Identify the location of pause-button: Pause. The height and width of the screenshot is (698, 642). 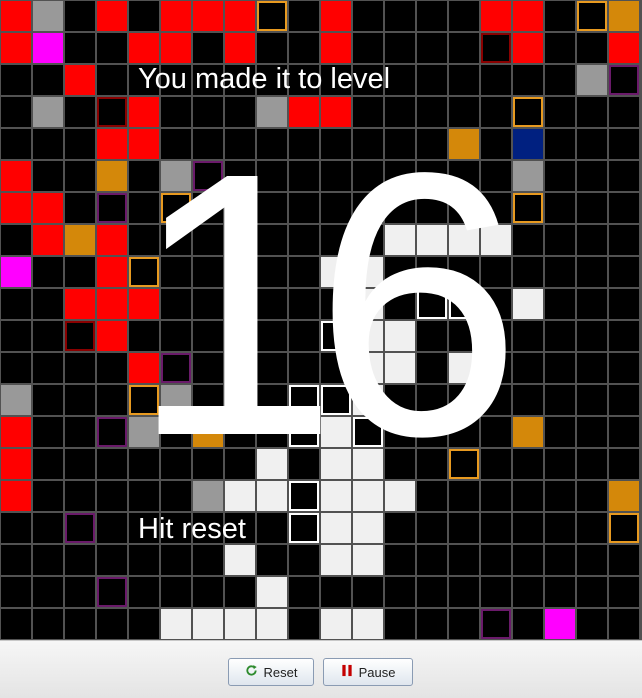
(368, 672).